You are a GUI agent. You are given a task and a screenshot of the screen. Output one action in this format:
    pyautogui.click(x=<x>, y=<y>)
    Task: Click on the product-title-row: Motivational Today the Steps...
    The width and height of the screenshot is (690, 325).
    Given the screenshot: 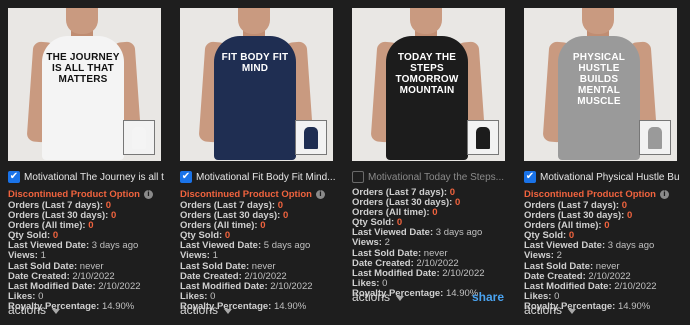 What is the action you would take?
    pyautogui.click(x=430, y=177)
    